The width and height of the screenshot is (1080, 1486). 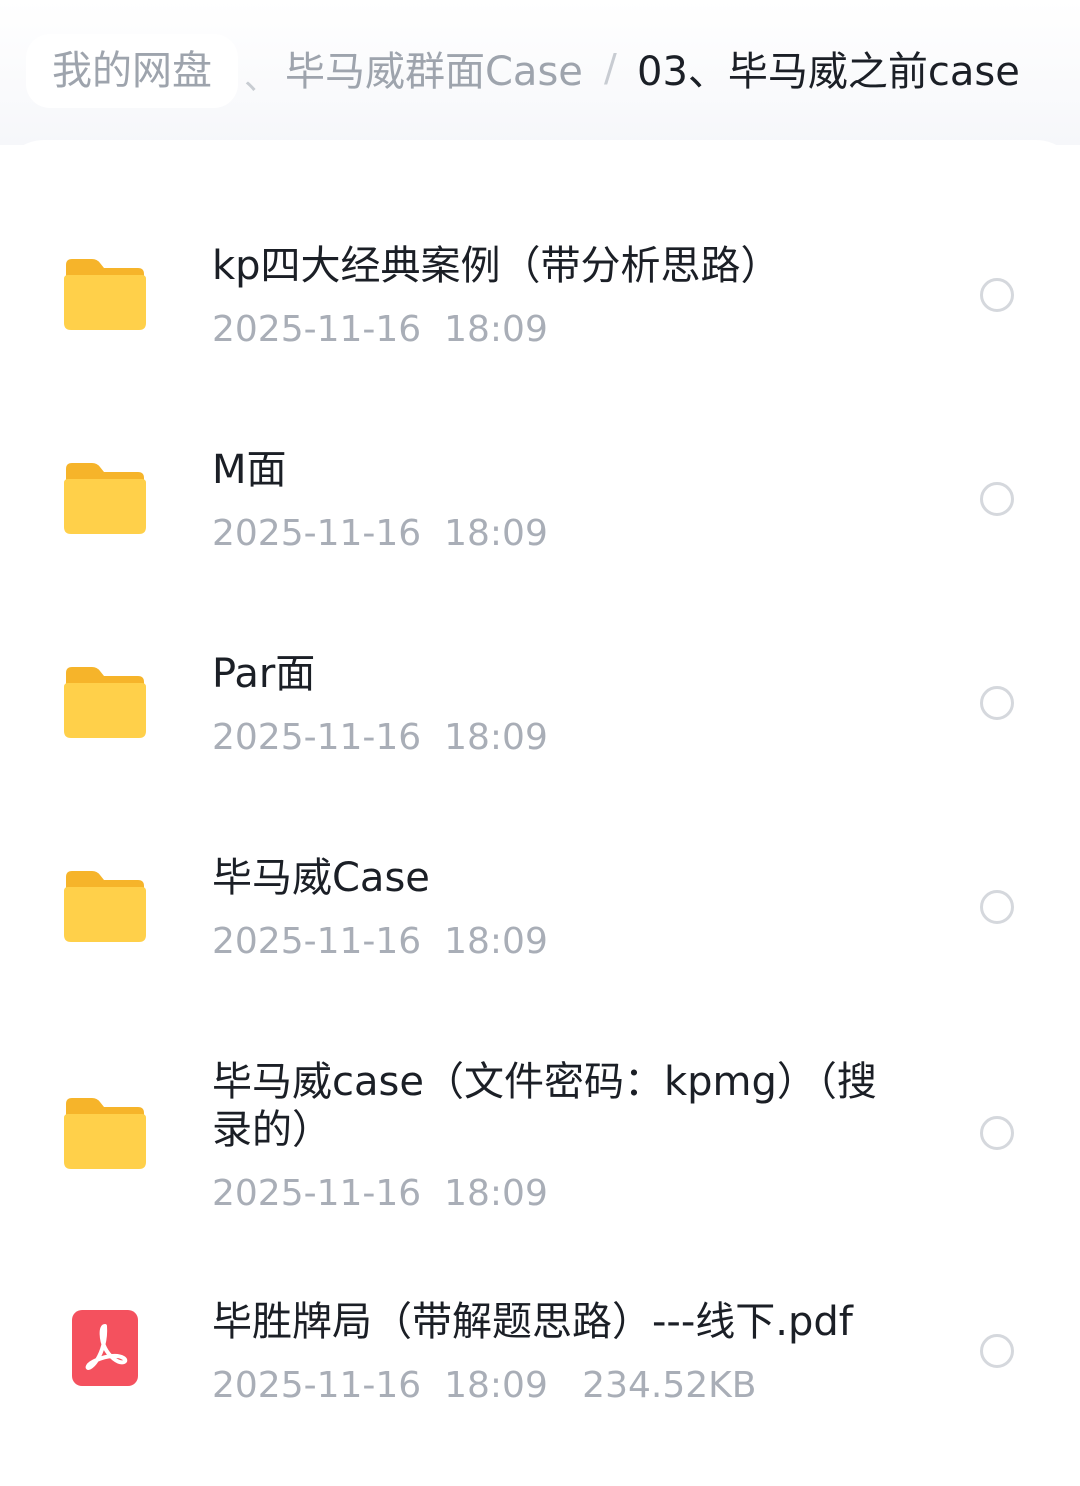 What do you see at coordinates (496, 266) in the screenshot?
I see `file-name: kp四大经典案例（带分析思路）` at bounding box center [496, 266].